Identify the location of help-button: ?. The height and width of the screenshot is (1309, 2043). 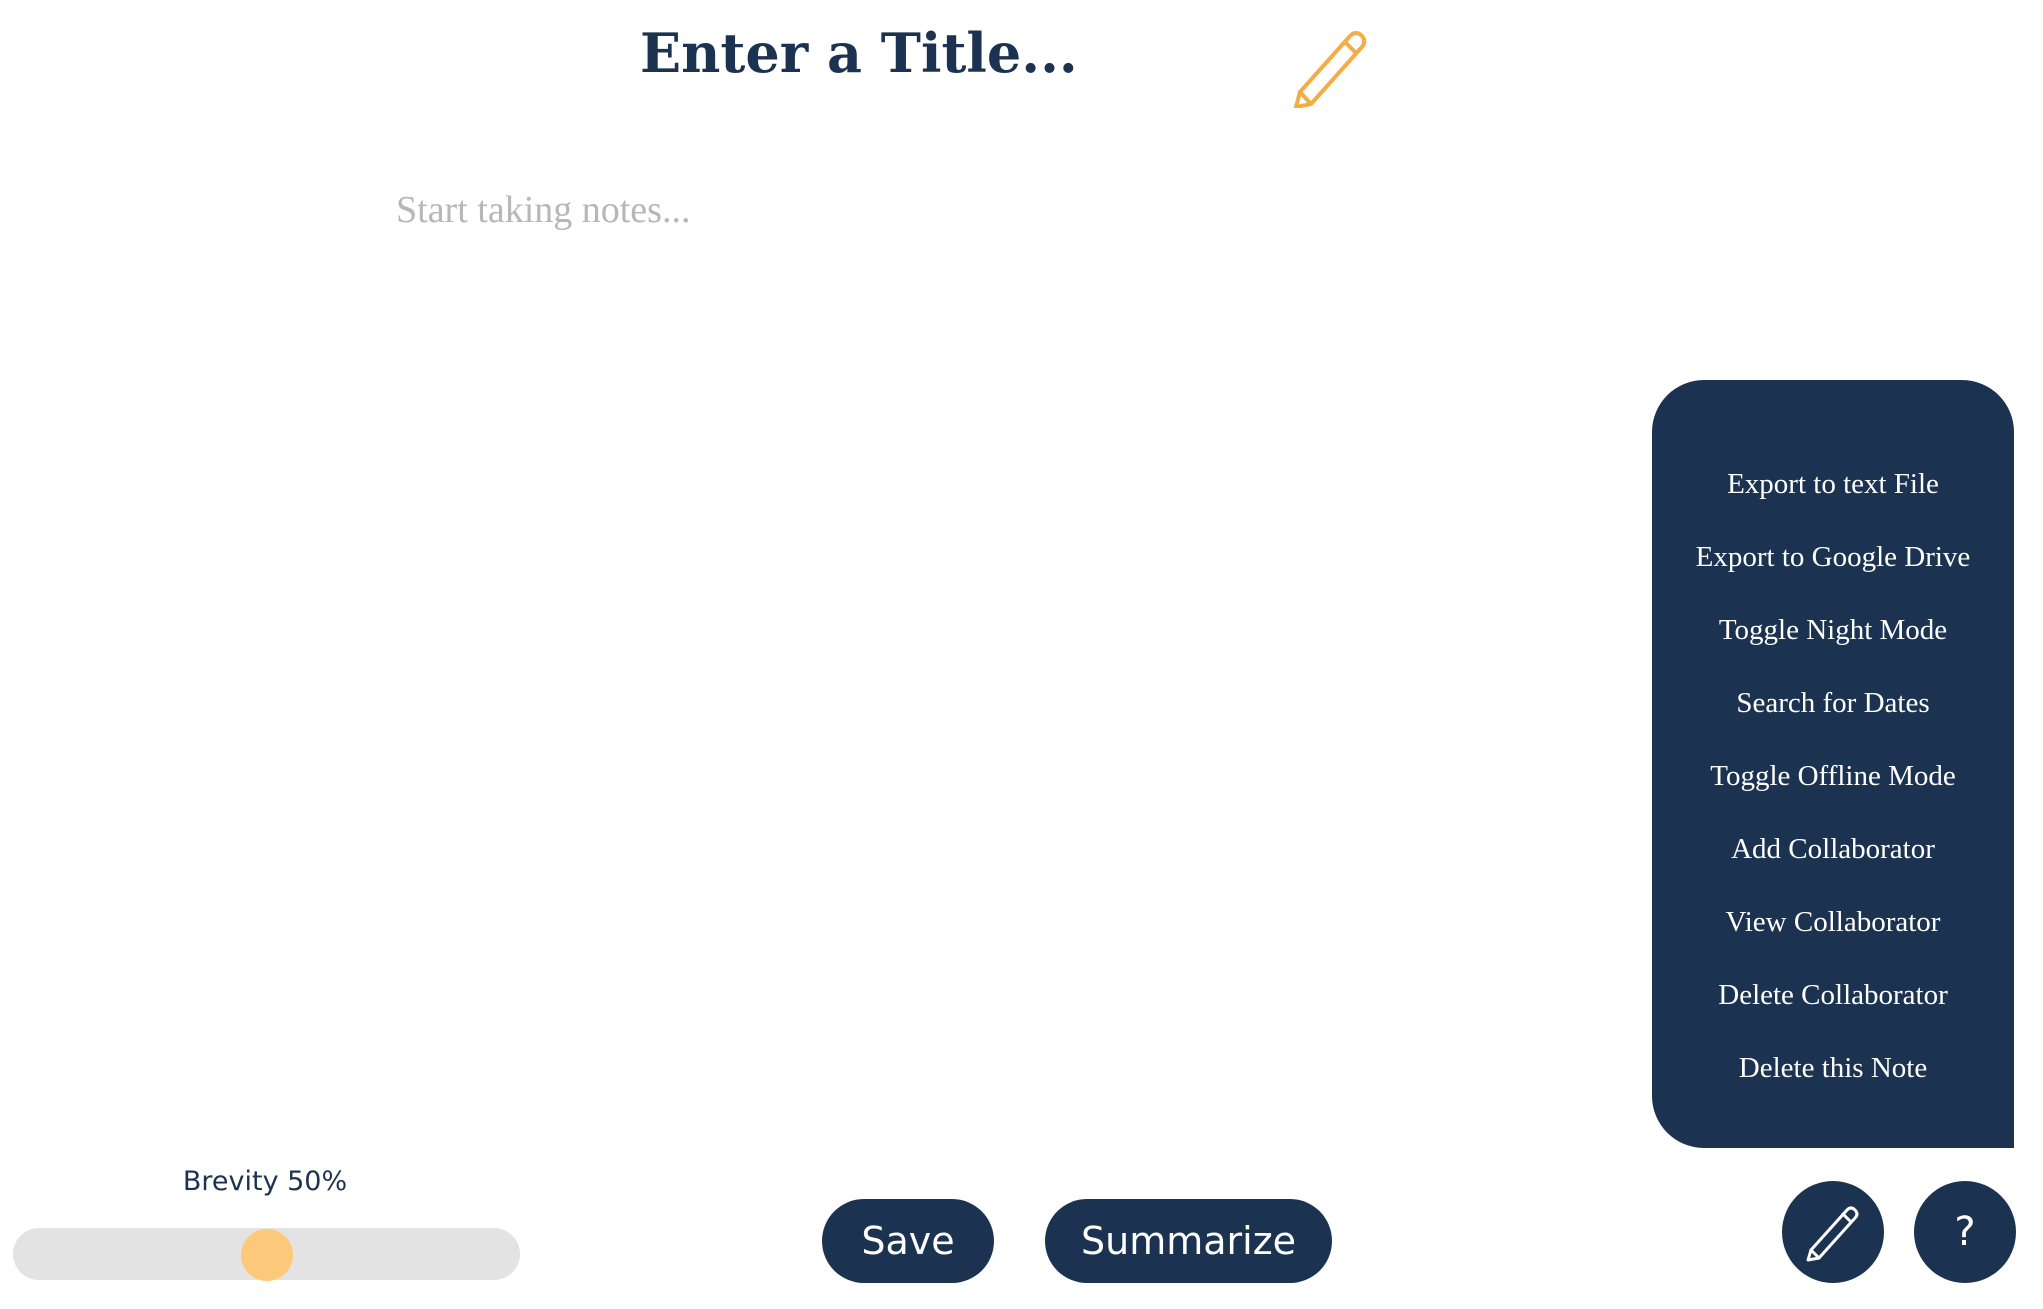
(1965, 1232).